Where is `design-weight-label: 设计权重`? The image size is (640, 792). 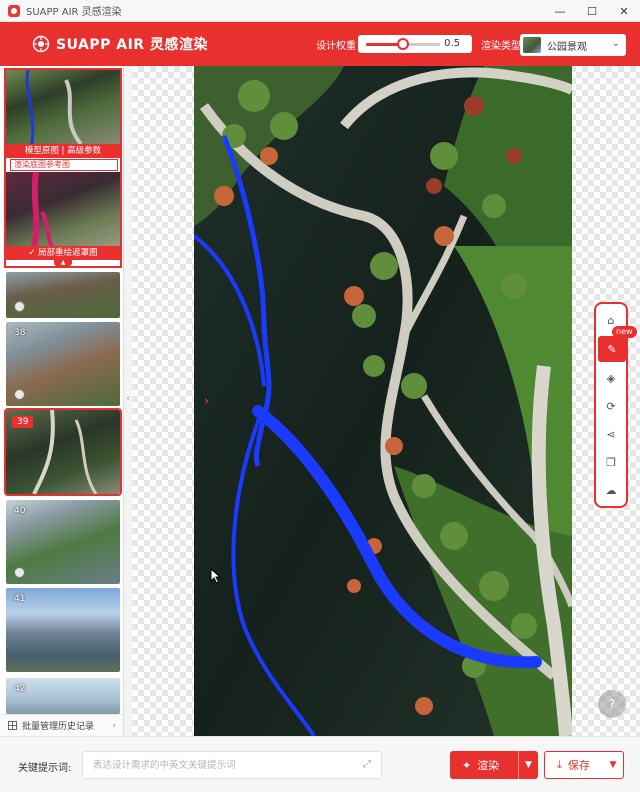 design-weight-label: 设计权重 is located at coordinates (336, 46).